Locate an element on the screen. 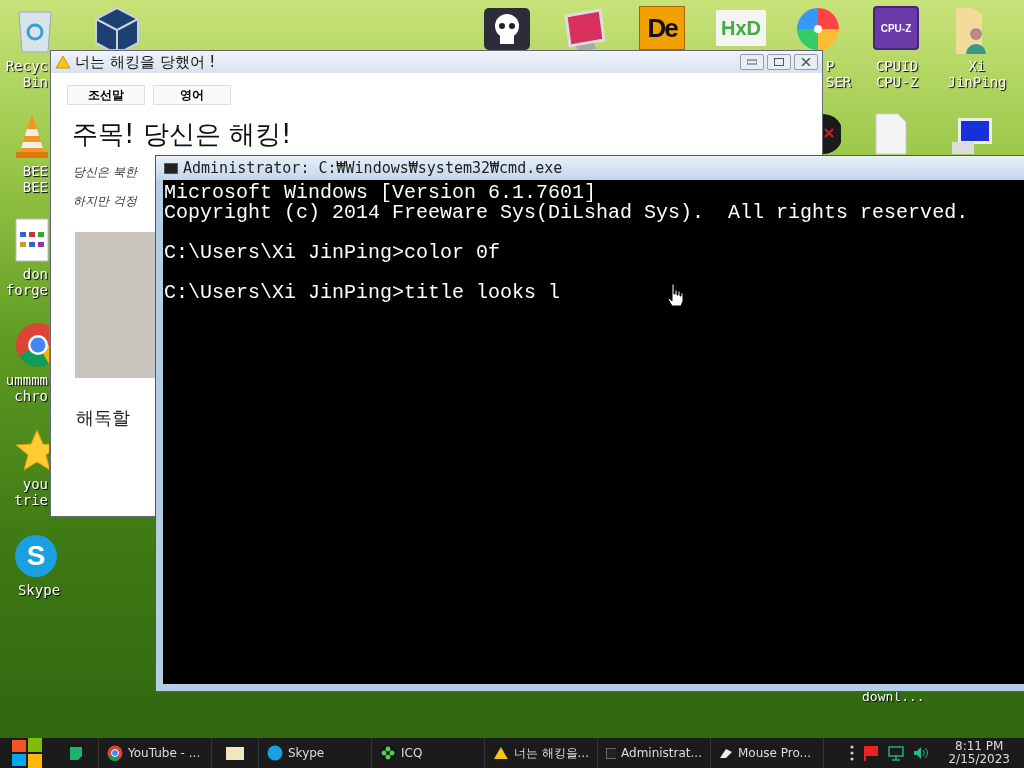 The width and height of the screenshot is (1024, 768). folder-icon is located at coordinates (235, 753).